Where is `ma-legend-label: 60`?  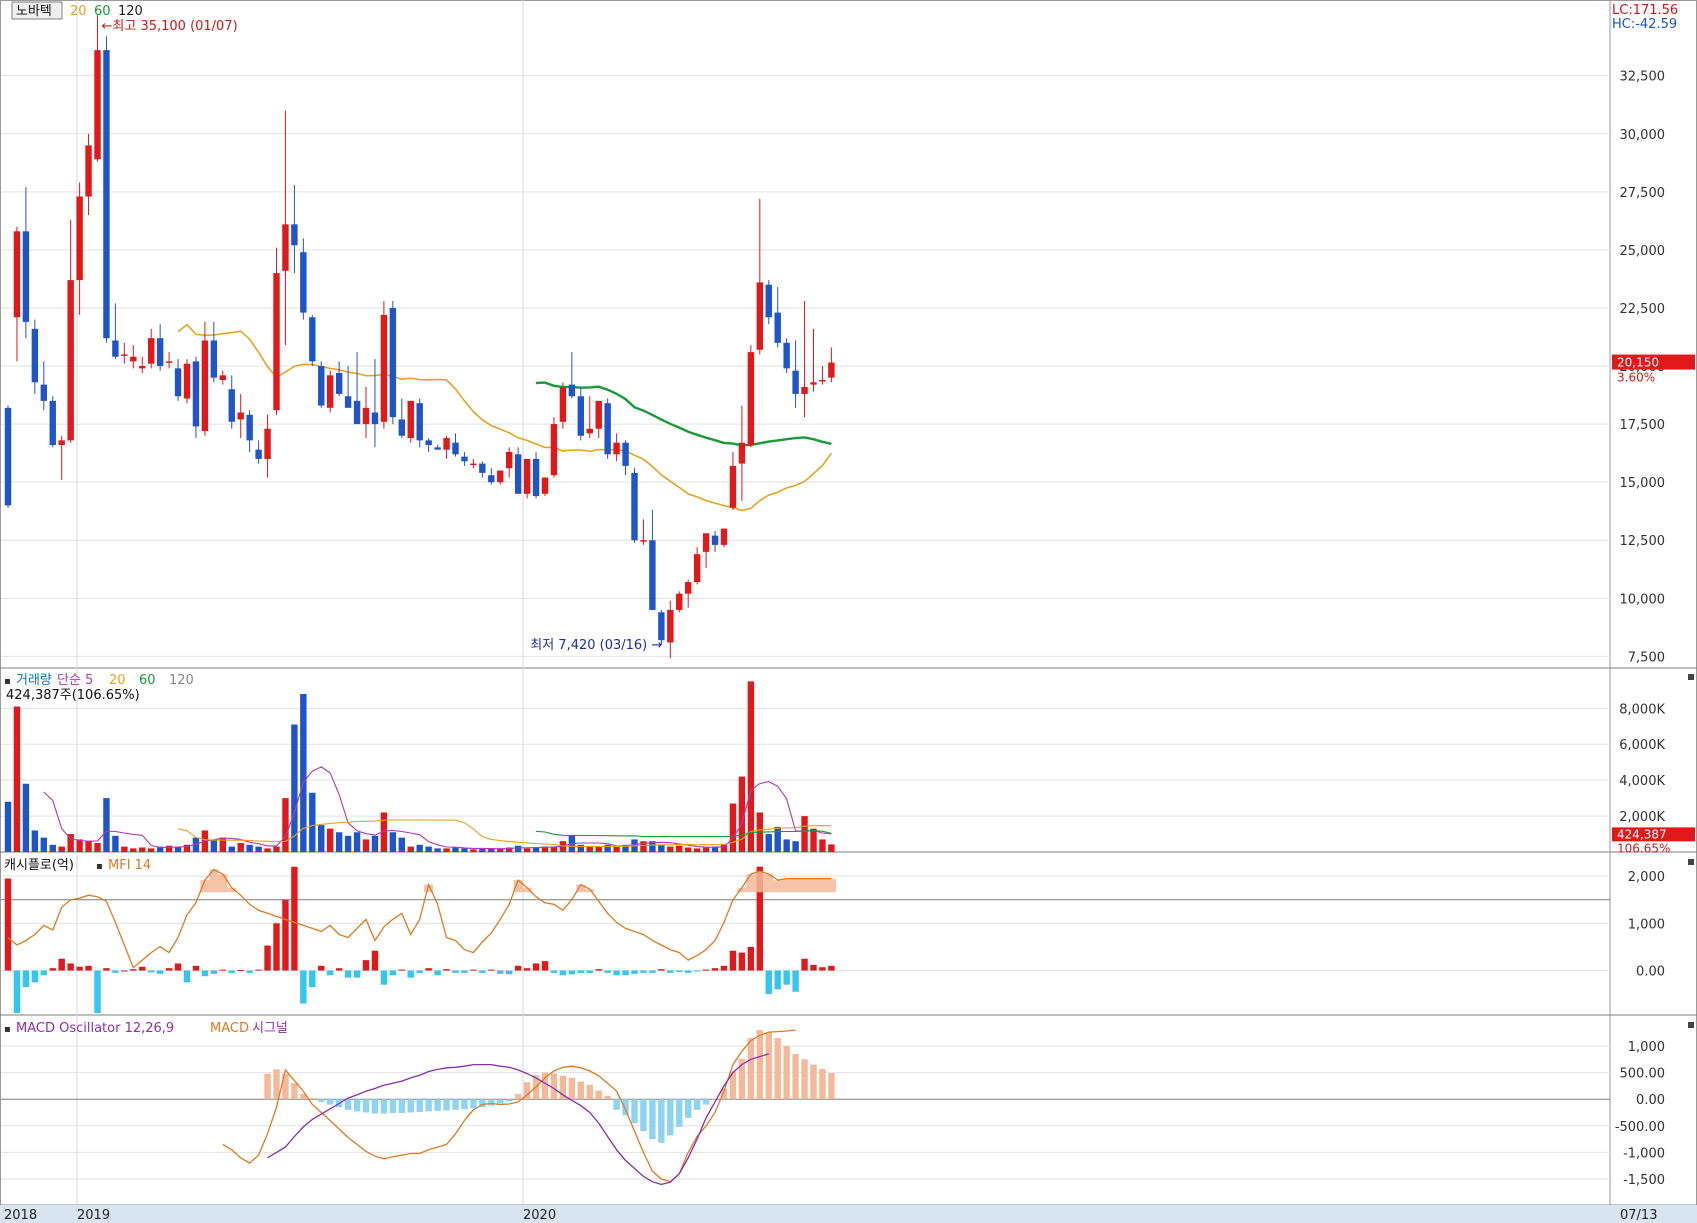 ma-legend-label: 60 is located at coordinates (102, 11).